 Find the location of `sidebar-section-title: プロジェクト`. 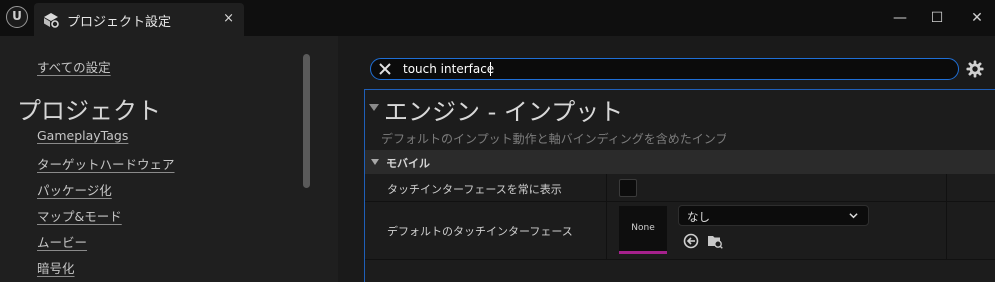

sidebar-section-title: プロジェクト is located at coordinates (89, 111).